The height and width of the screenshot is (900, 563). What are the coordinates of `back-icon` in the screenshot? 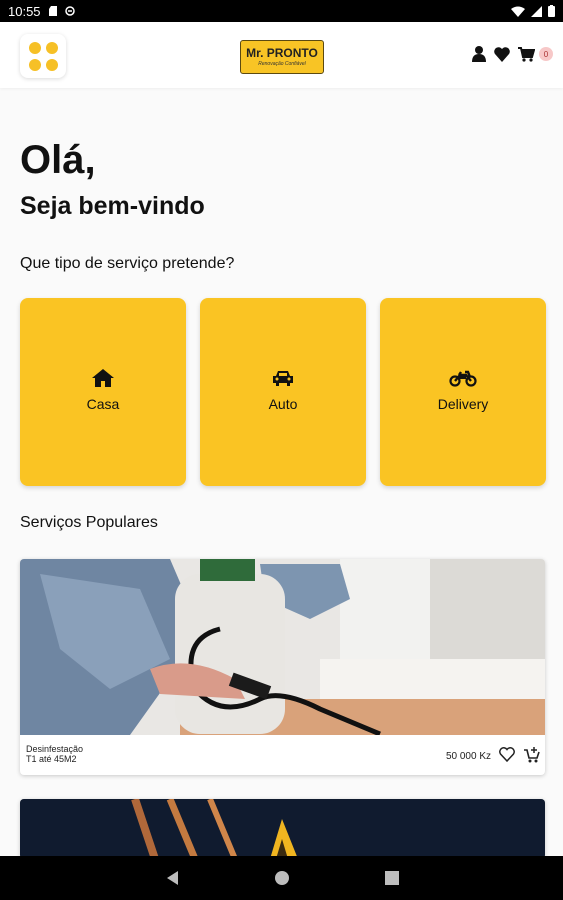 It's located at (172, 878).